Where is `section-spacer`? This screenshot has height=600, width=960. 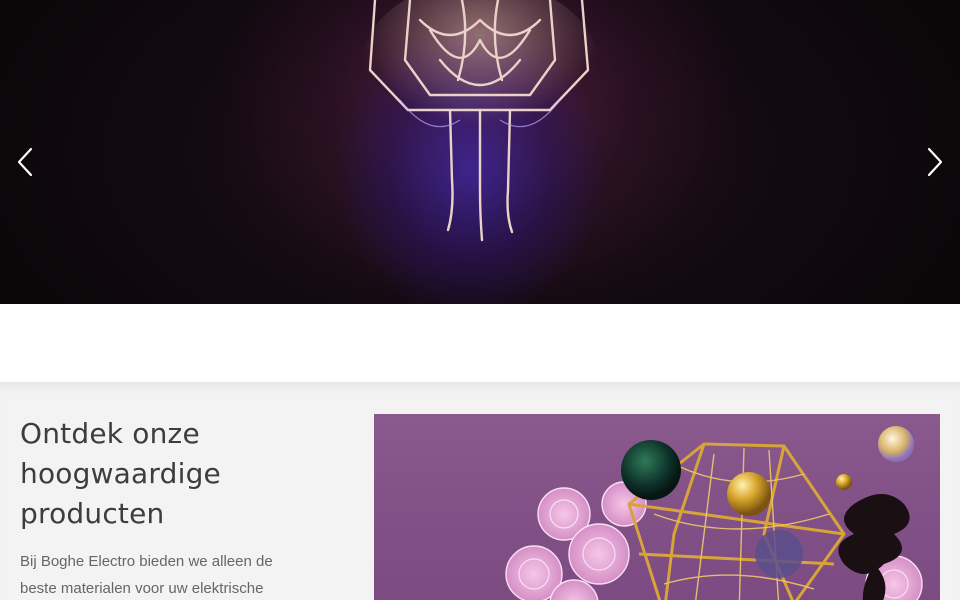
section-spacer is located at coordinates (480, 343).